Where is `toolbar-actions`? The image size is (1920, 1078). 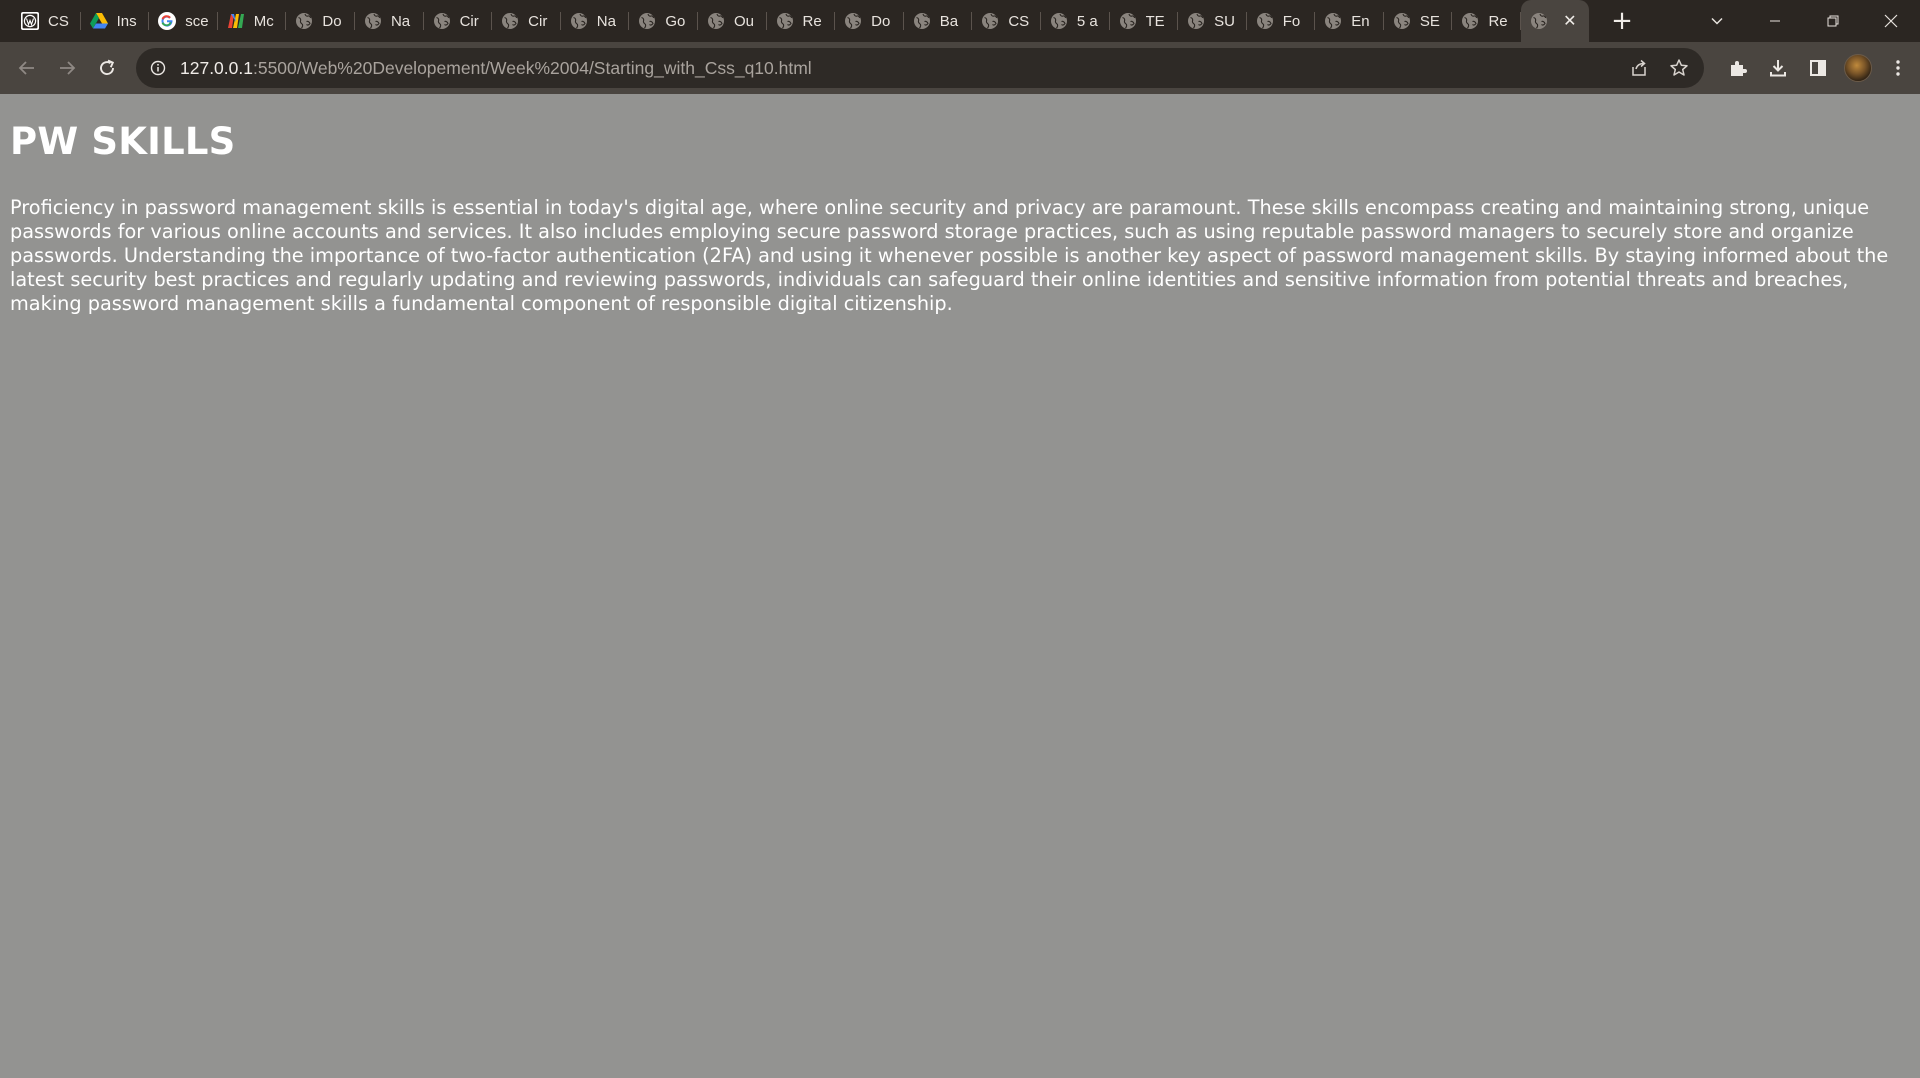
toolbar-actions is located at coordinates (1818, 68).